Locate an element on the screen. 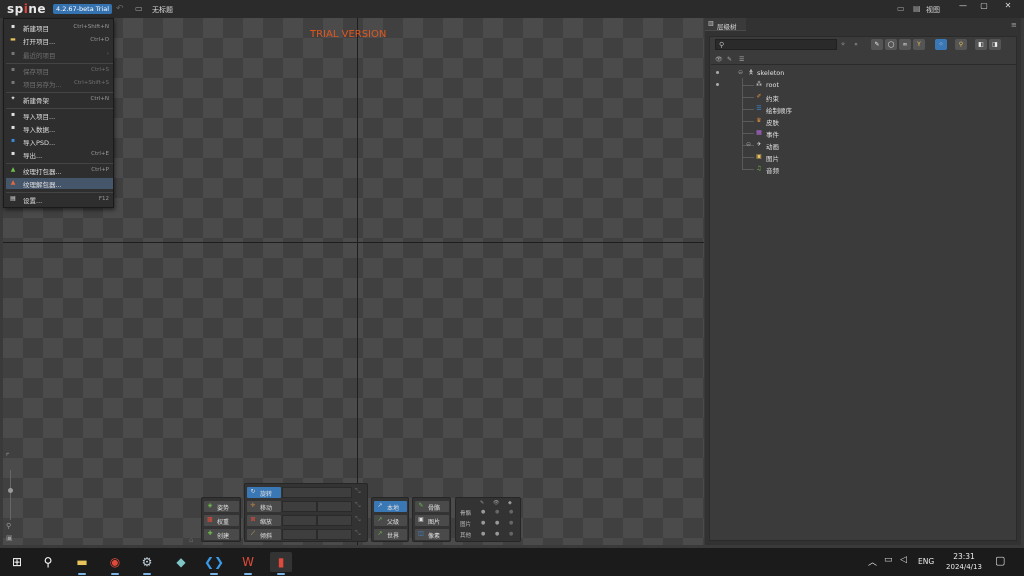 Image resolution: width=1024 pixels, height=576 pixels. tree-node-events: ▦ 事件 is located at coordinates (861, 133).